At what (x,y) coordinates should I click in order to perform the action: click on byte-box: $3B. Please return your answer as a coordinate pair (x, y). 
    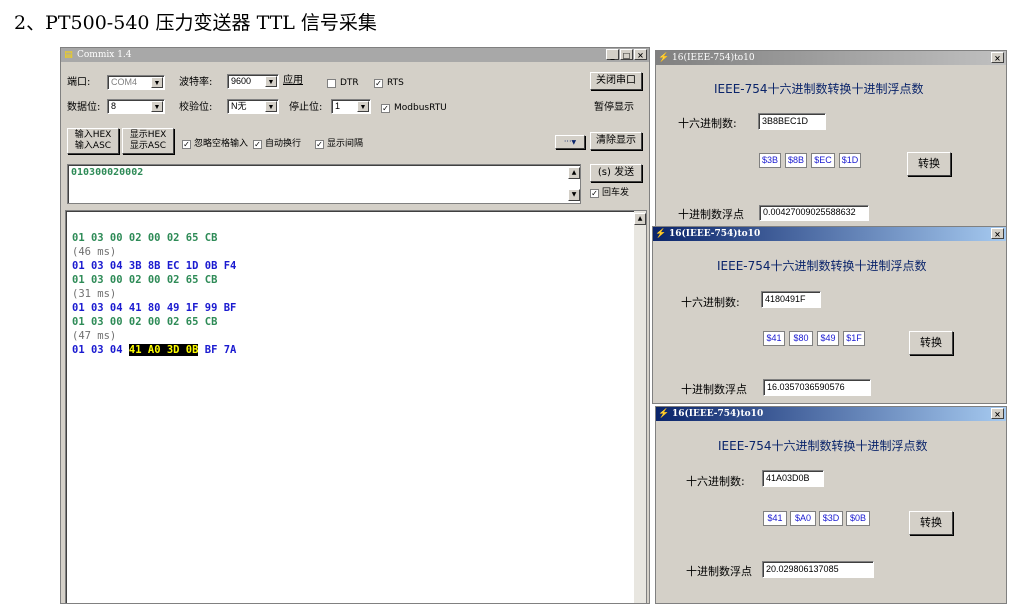
    Looking at the image, I should click on (770, 160).